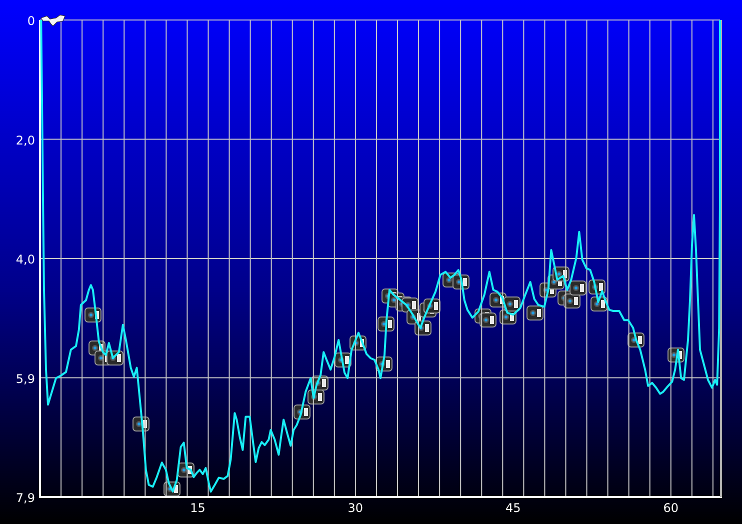 The image size is (742, 524). What do you see at coordinates (25, 498) in the screenshot?
I see `axis-label: 7,9` at bounding box center [25, 498].